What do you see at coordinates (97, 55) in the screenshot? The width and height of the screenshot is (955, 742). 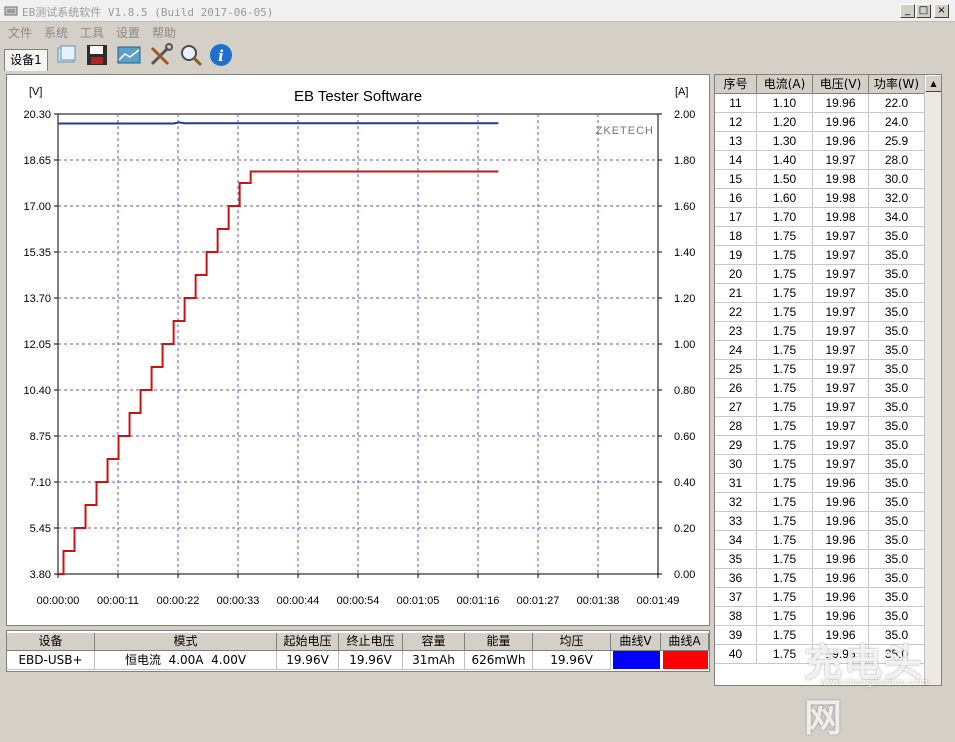 I see `save-icon` at bounding box center [97, 55].